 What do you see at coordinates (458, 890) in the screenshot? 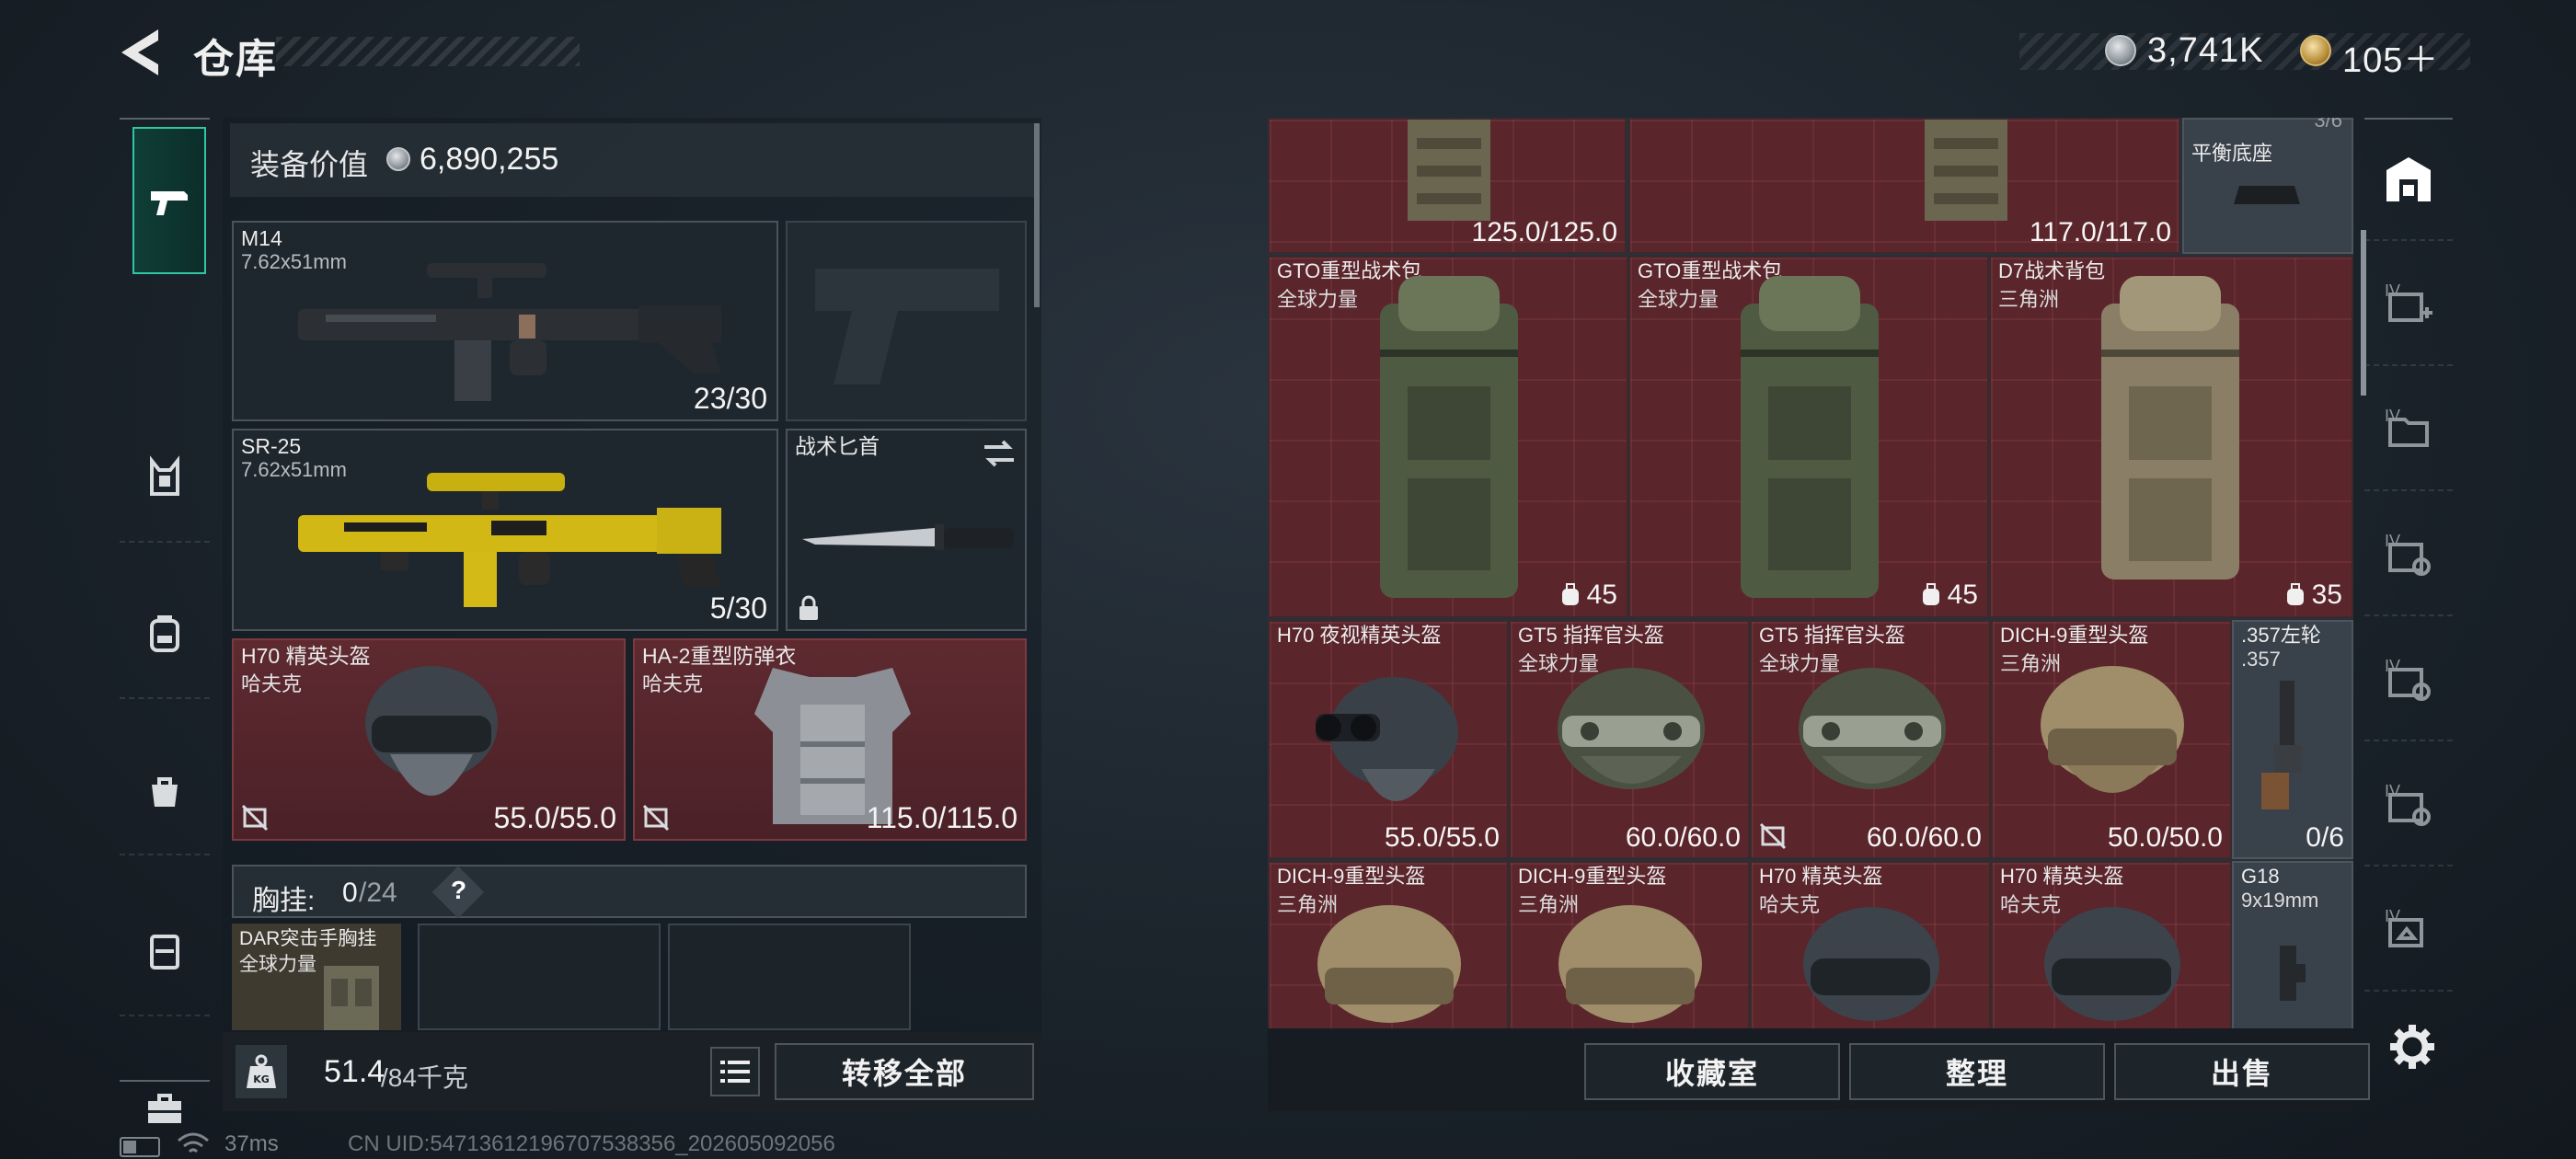
I see `help-icon: ?` at bounding box center [458, 890].